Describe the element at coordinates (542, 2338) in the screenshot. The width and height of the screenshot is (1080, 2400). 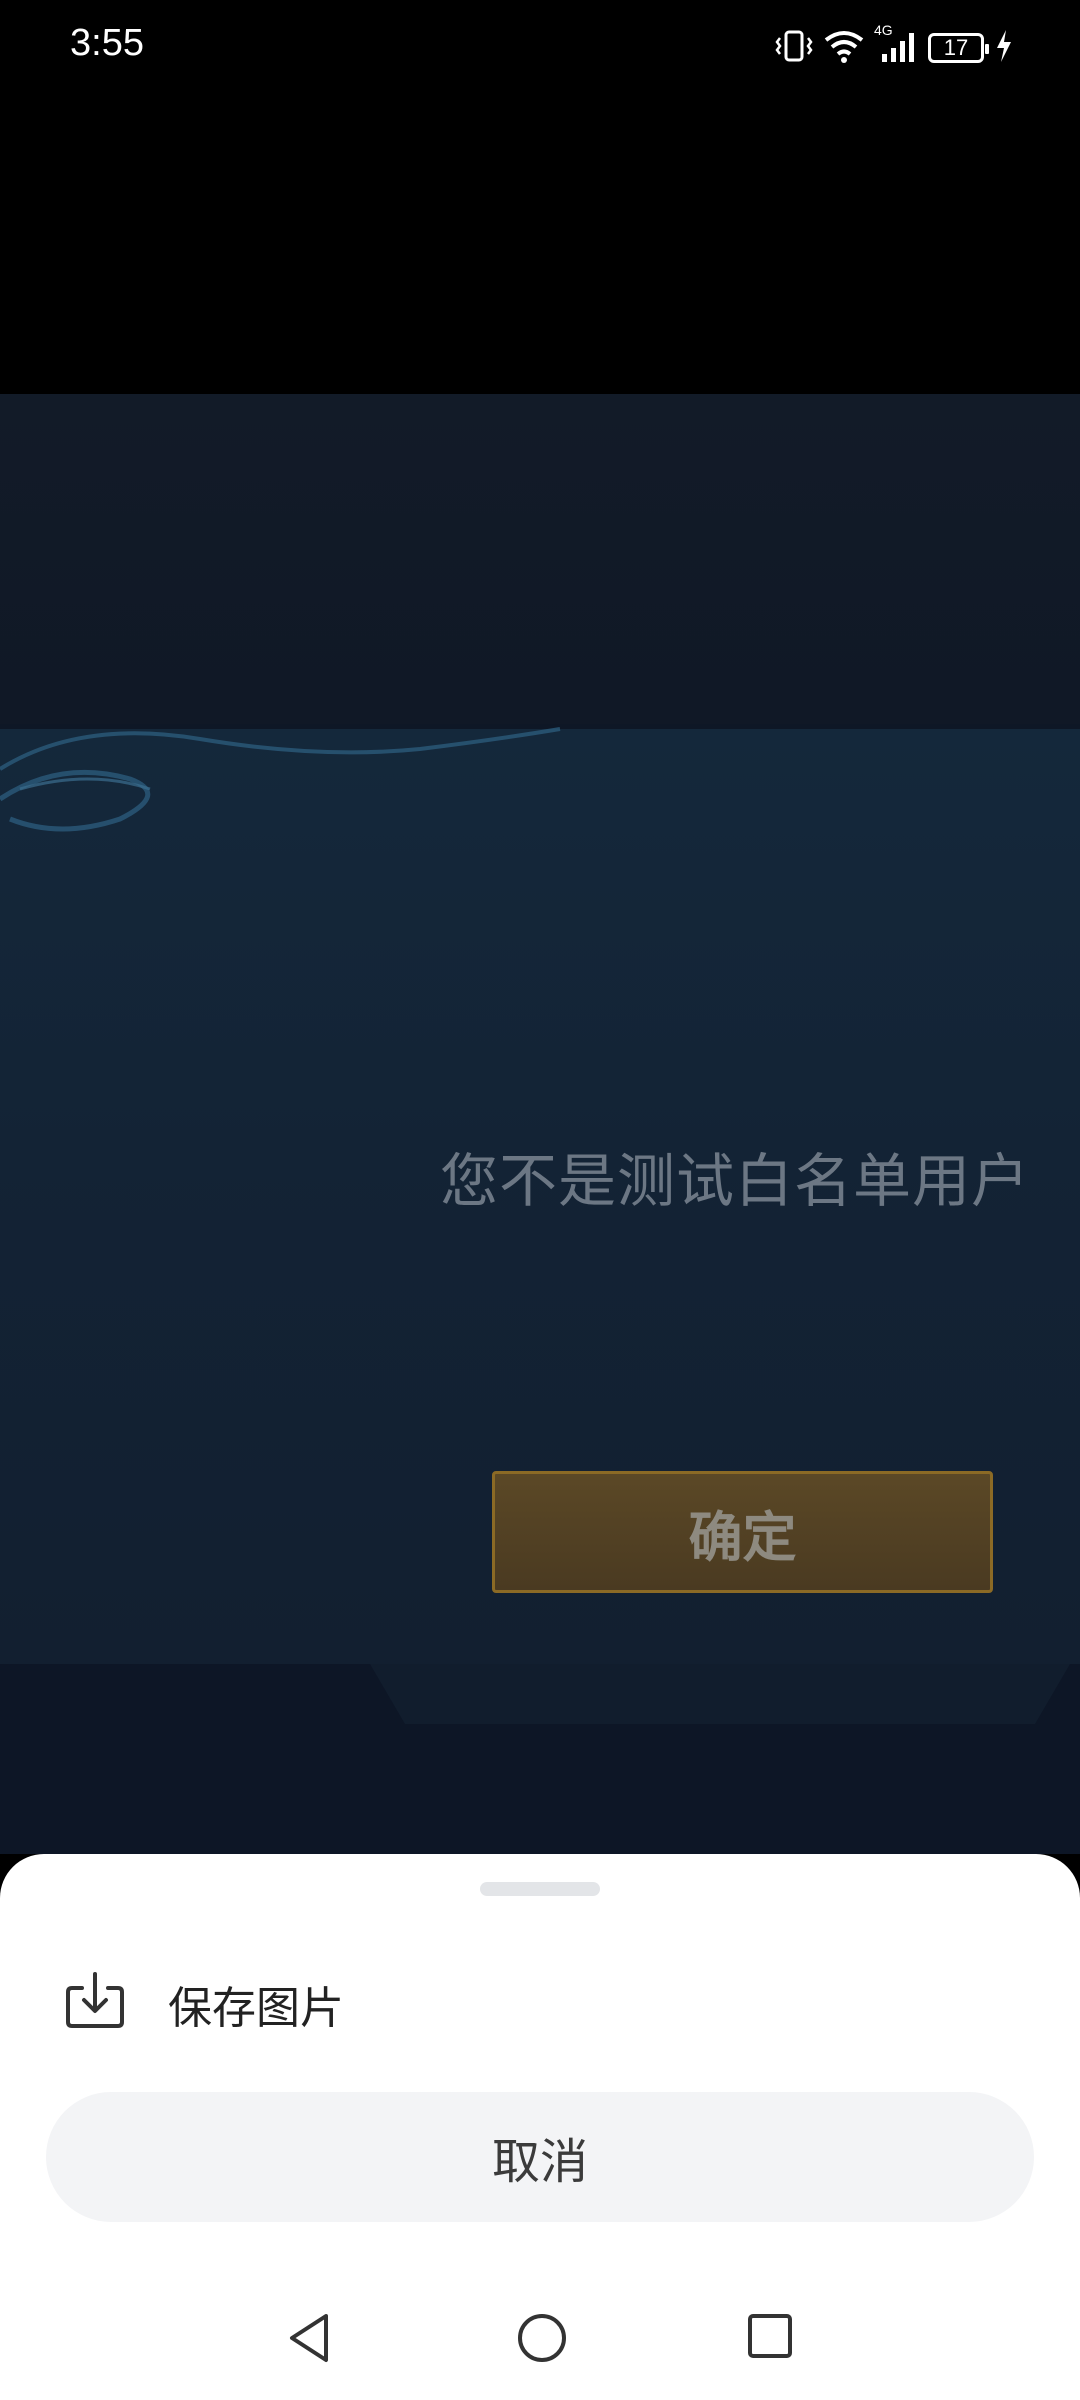
I see `home-icon` at that location.